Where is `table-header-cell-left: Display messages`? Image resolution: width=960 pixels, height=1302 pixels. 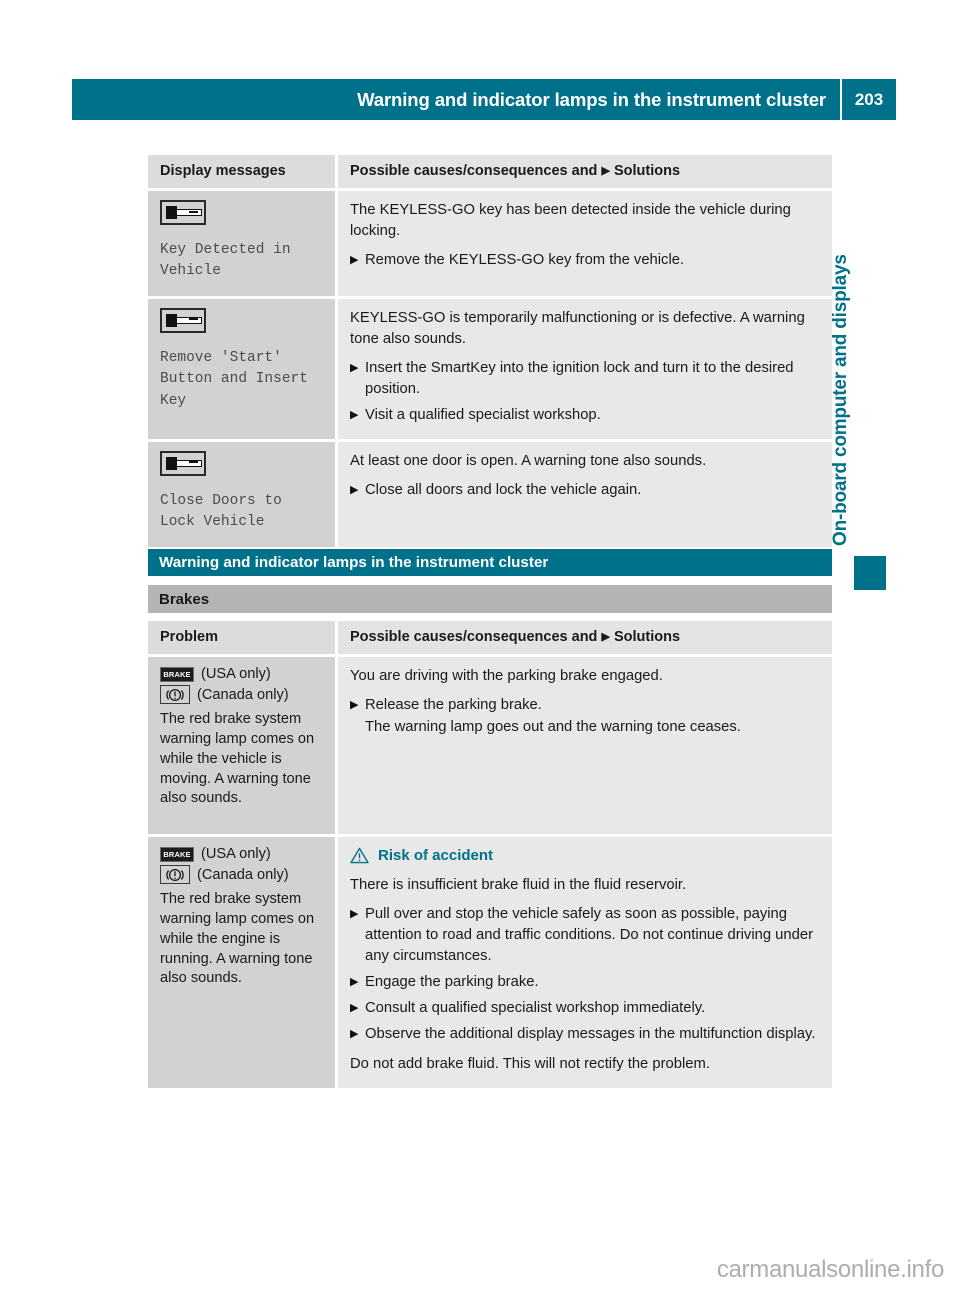 table-header-cell-left: Display messages is located at coordinates (243, 171).